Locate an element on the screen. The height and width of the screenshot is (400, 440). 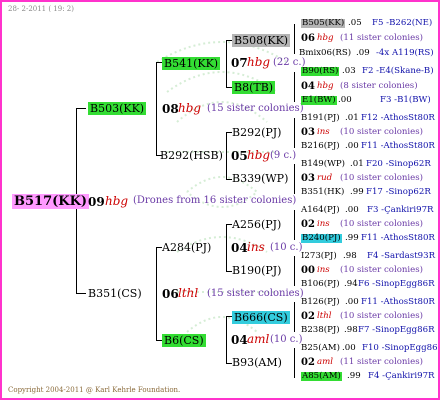
gen4-2b-year: 04 is located at coordinates (308, 86).